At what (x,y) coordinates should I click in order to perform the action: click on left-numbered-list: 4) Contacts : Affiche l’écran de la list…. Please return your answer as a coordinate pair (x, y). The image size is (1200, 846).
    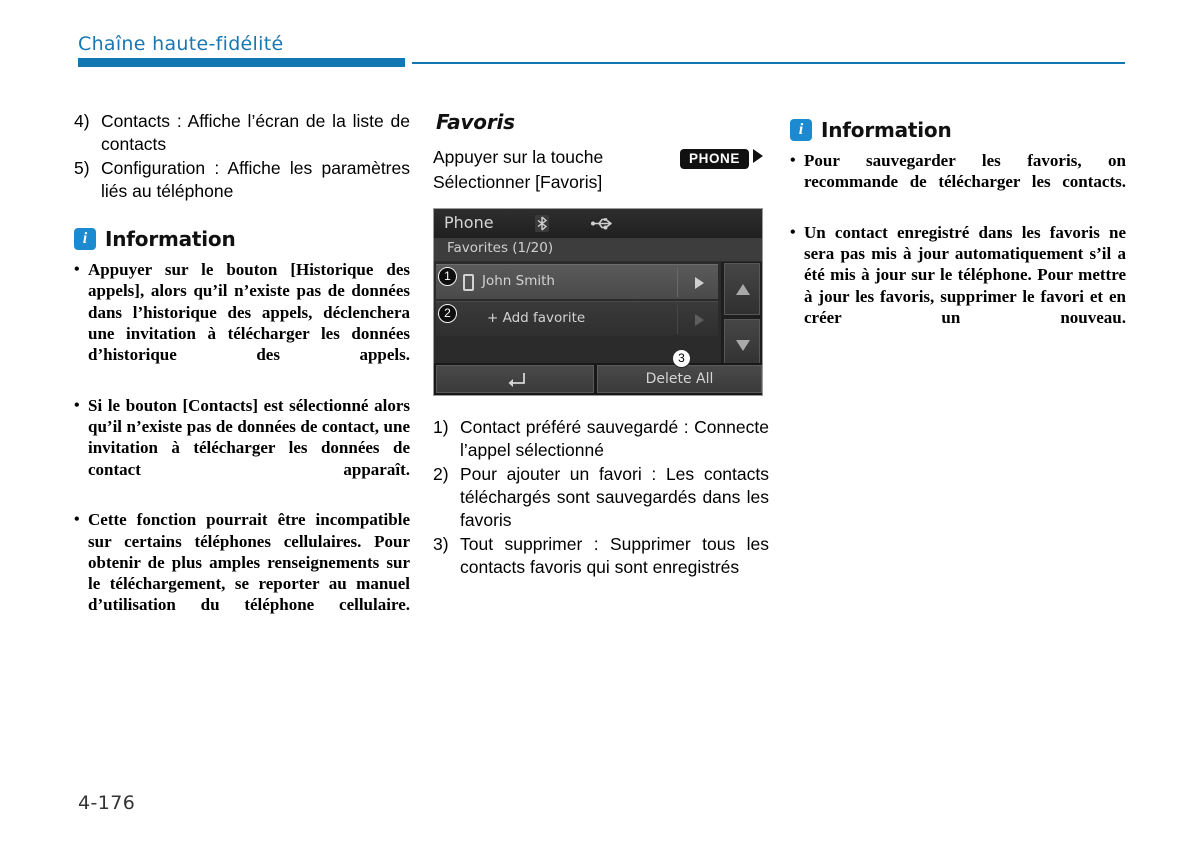
    Looking at the image, I should click on (242, 156).